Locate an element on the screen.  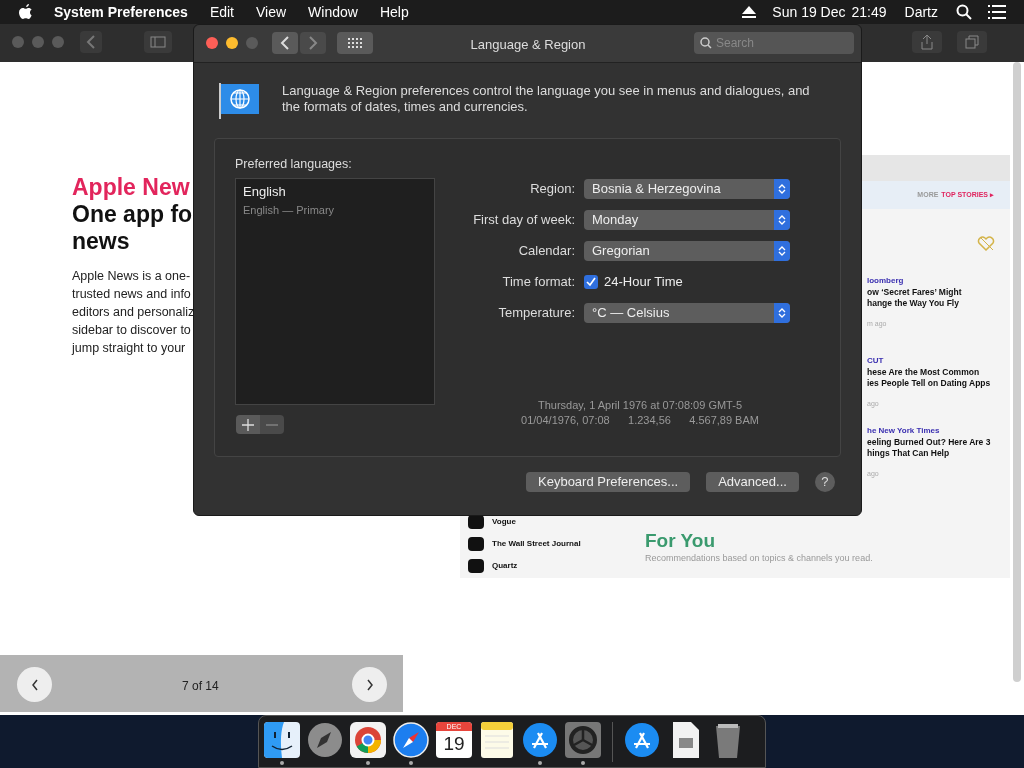
format-sample: 01/04/1976, 07:08 1.234,56 4.567,89 BAM is located at coordinates (640, 420).